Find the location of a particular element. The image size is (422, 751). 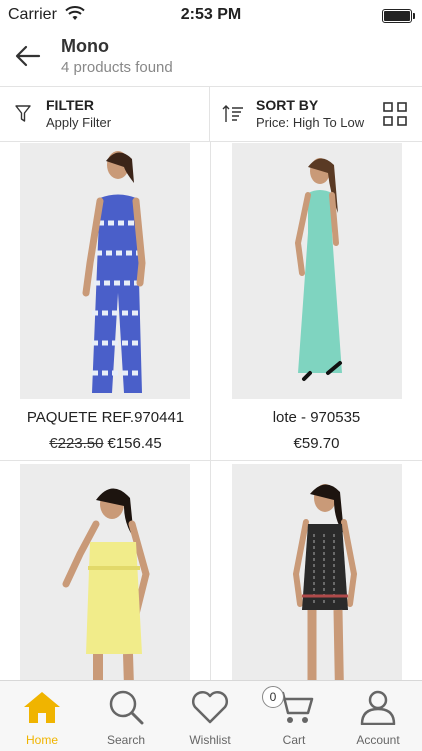

account-icon is located at coordinates (378, 707).